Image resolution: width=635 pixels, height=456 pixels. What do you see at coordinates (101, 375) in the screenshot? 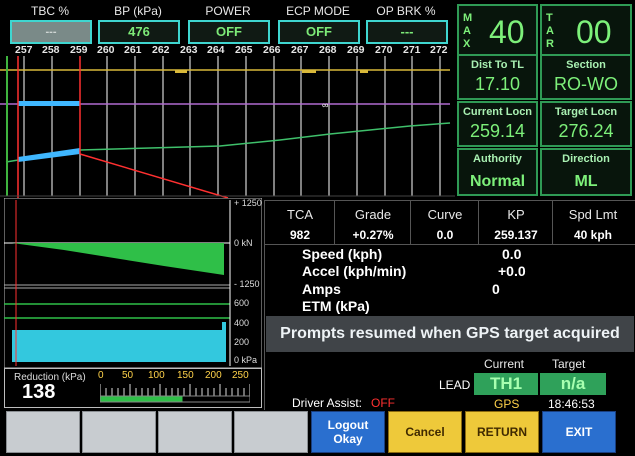
I see `reduction-tick: 0` at bounding box center [101, 375].